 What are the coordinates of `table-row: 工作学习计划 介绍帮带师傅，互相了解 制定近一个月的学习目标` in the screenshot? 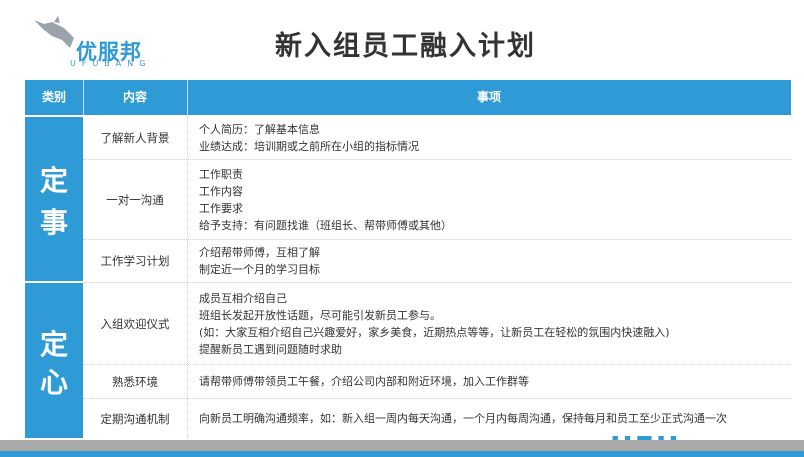 It's located at (437, 261).